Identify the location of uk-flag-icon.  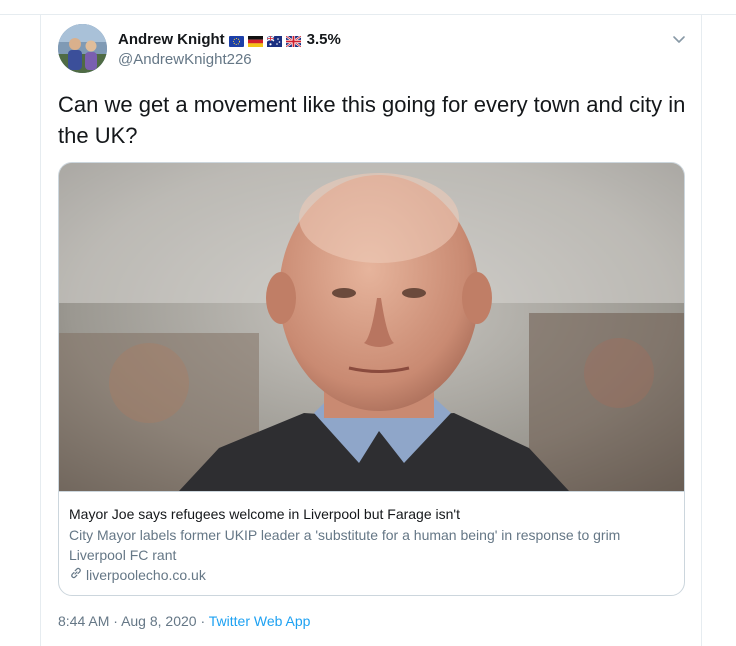
(293, 41).